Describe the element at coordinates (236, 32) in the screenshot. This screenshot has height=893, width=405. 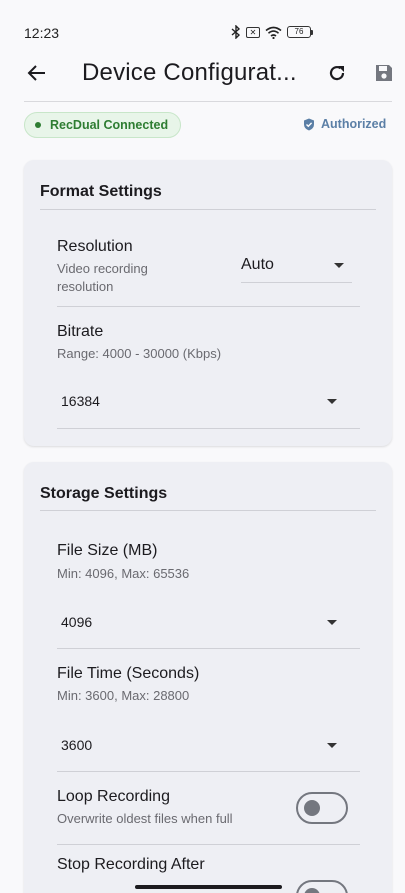
I see `bluetooth-icon` at that location.